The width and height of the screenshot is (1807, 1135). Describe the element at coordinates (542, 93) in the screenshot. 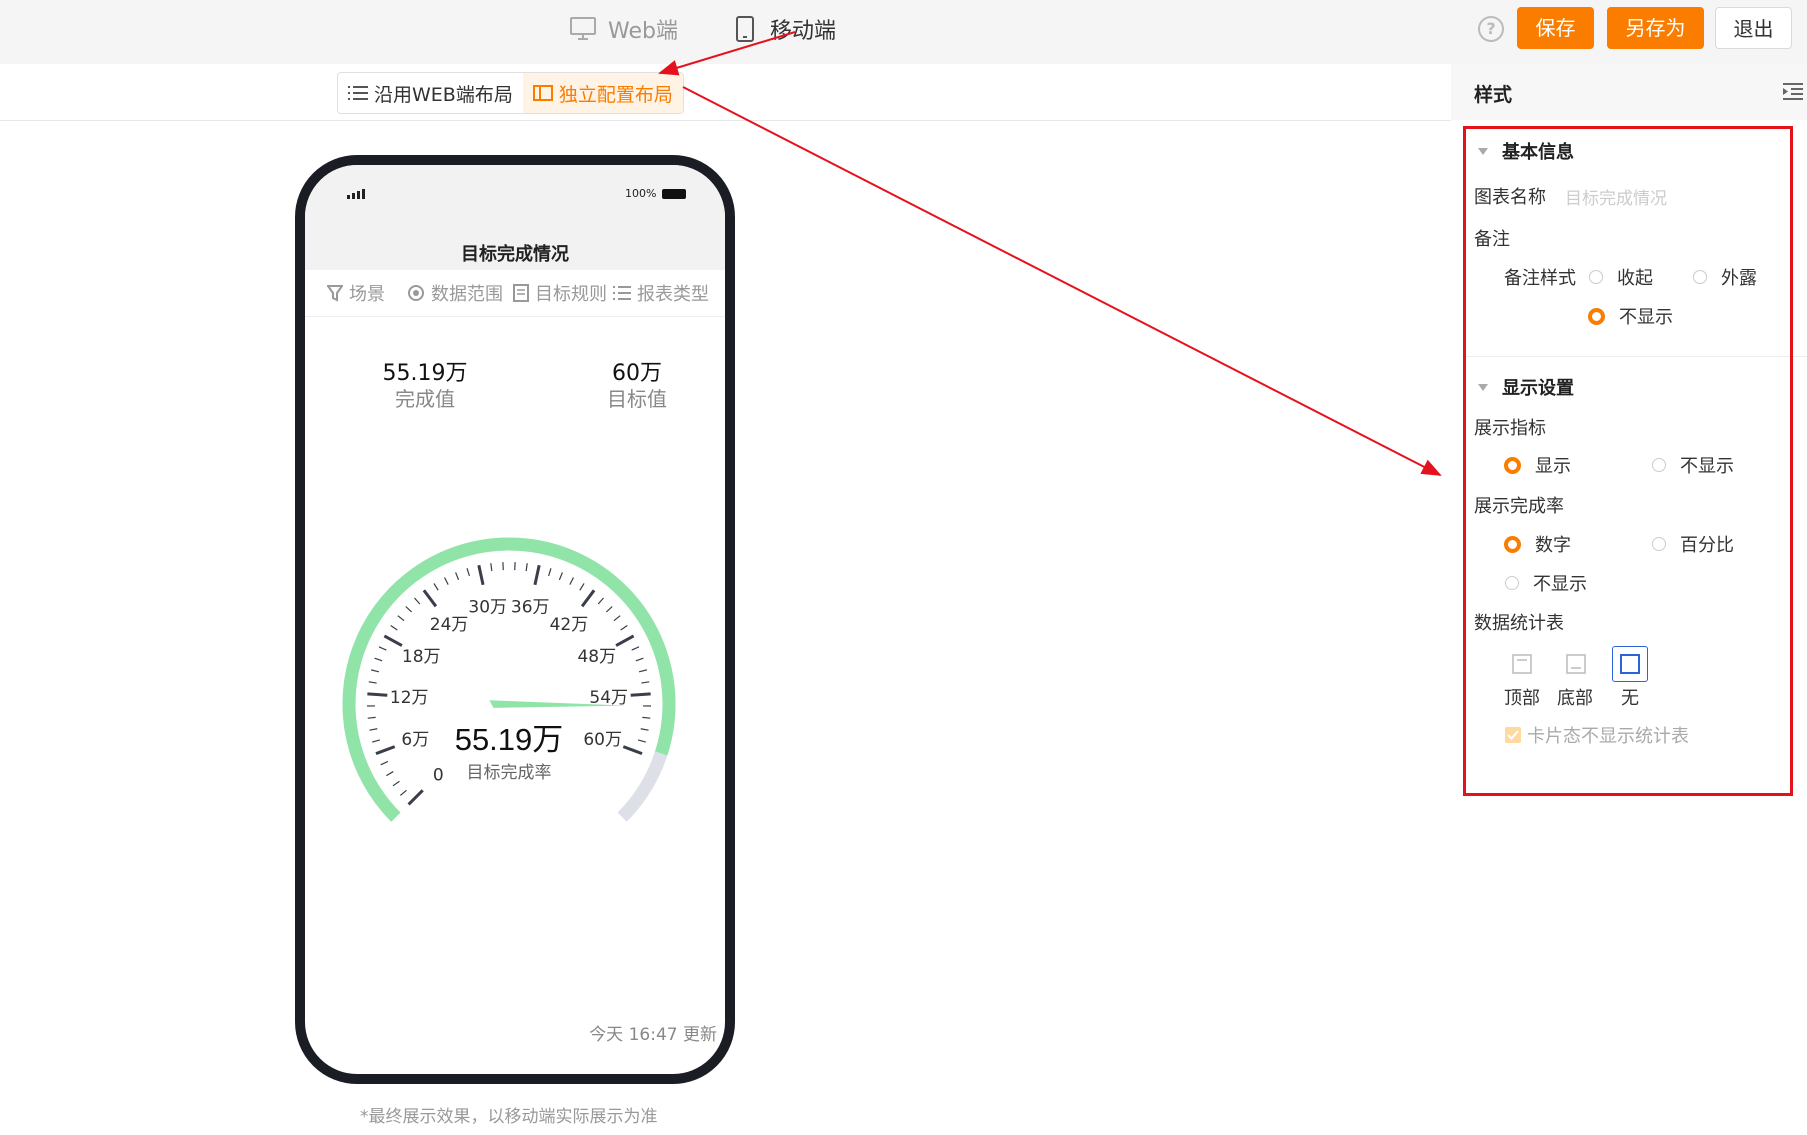

I see `layout-icon` at that location.